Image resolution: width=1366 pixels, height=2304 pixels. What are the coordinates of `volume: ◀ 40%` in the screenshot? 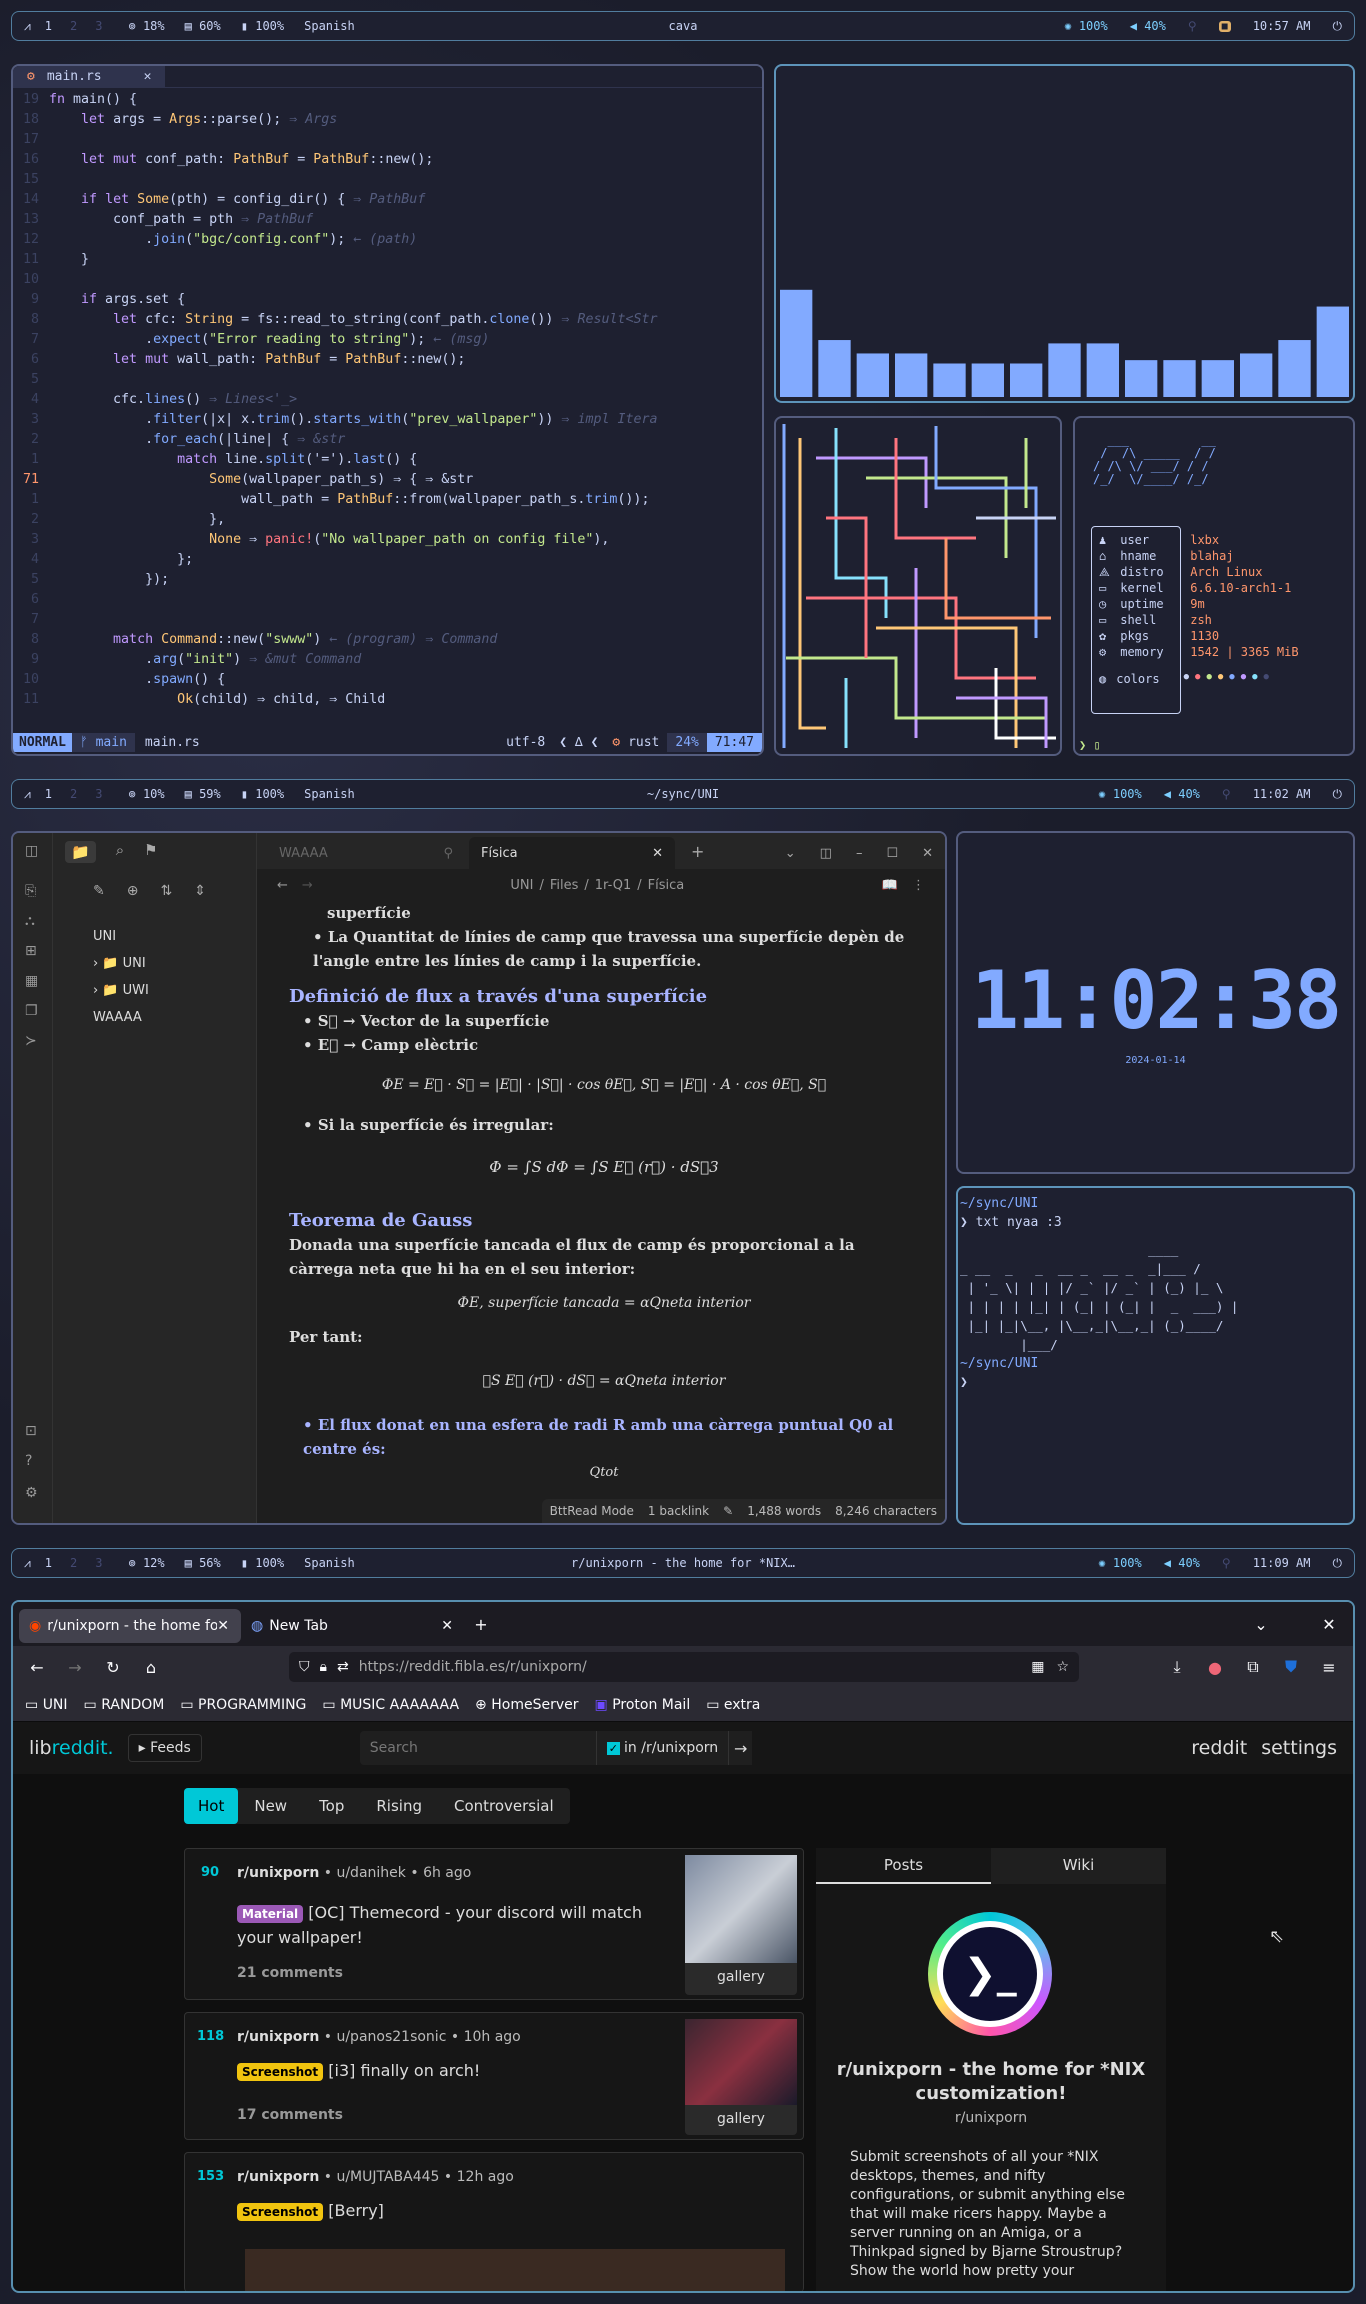 It's located at (1148, 26).